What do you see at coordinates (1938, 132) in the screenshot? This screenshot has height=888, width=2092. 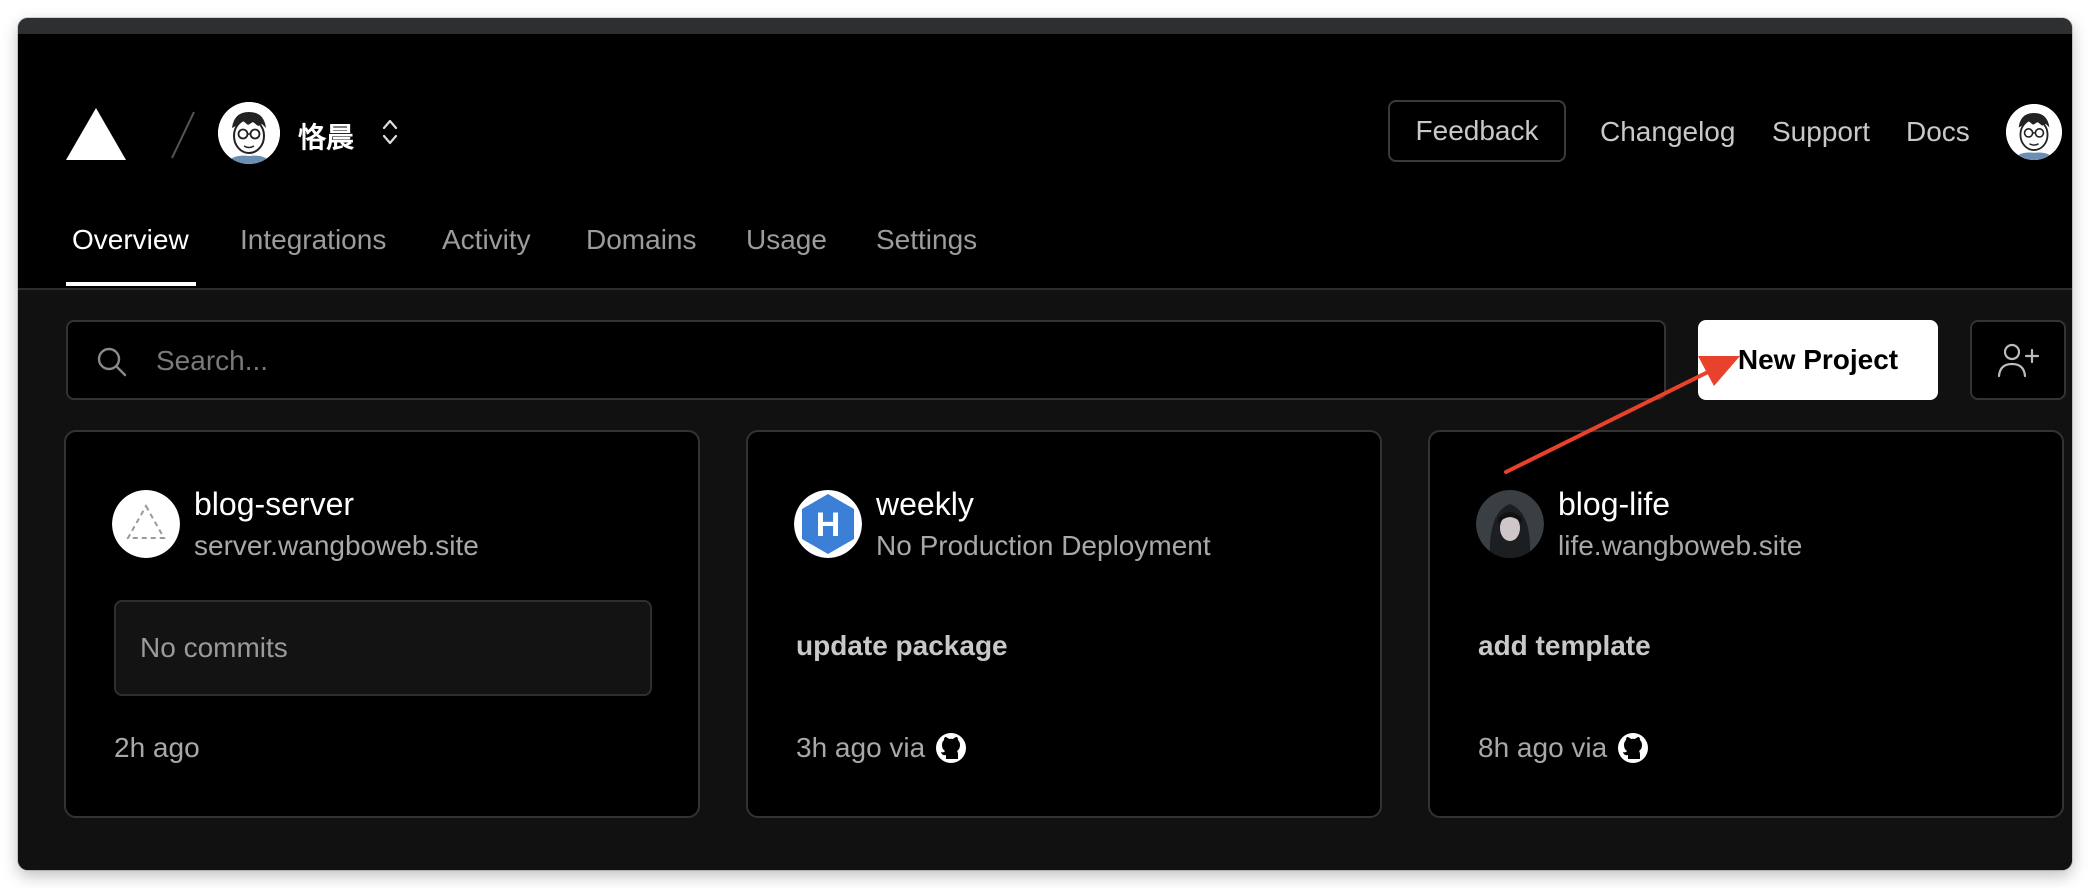 I see `docs-link: Docs` at bounding box center [1938, 132].